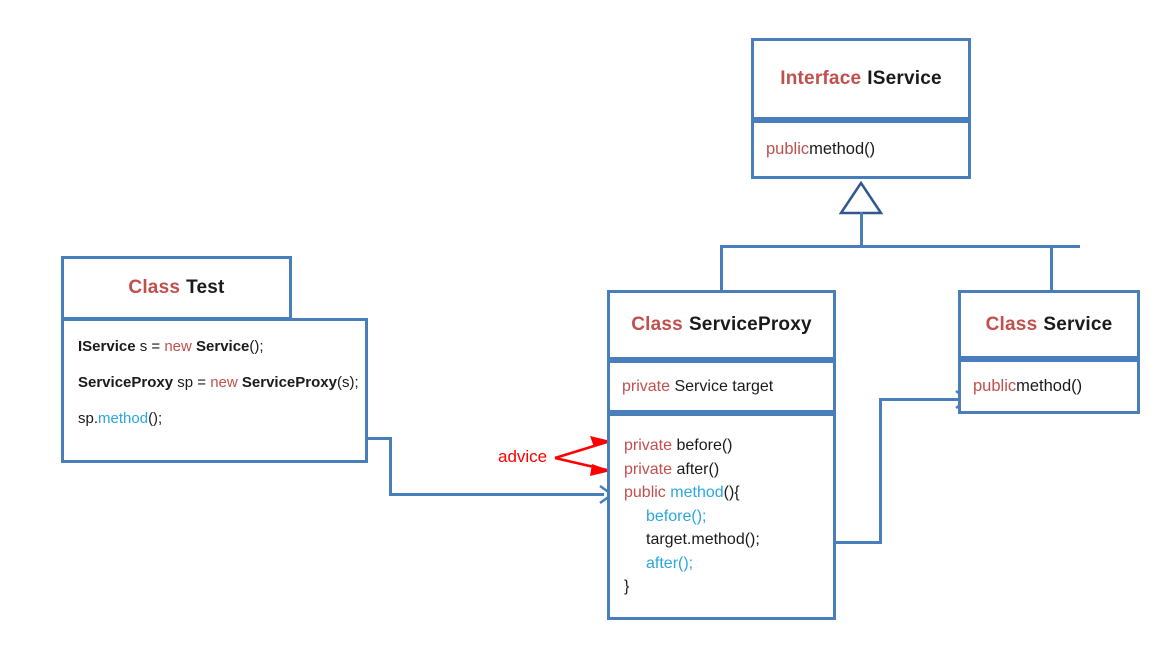 This screenshot has width=1172, height=645. I want to click on serviceproxy-body-0: before();, so click(728, 517).